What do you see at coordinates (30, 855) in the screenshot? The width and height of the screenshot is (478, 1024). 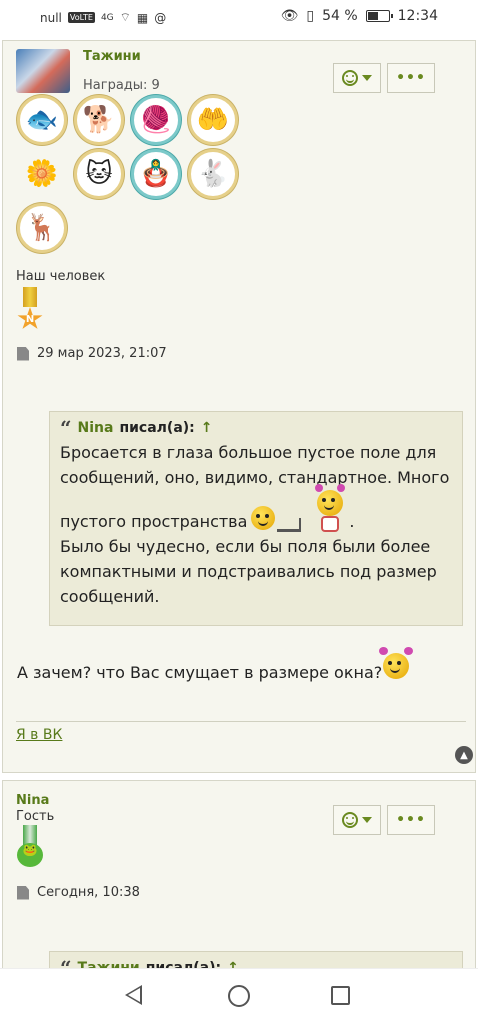 I see `frog-icon: 🐸` at bounding box center [30, 855].